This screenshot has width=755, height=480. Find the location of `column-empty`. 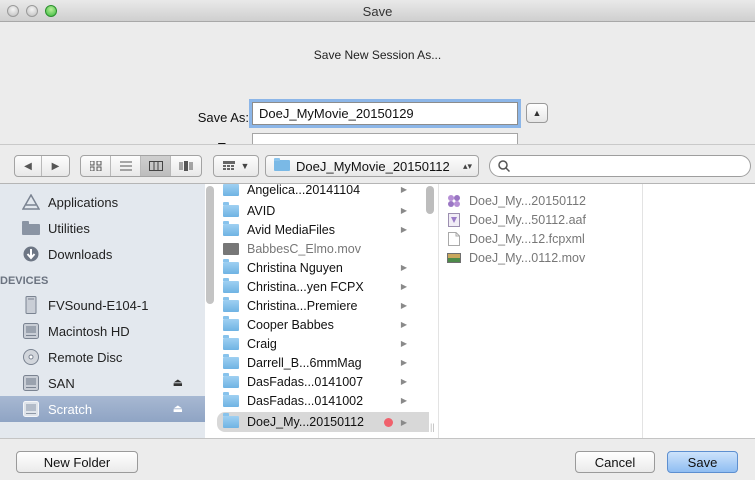

column-empty is located at coordinates (699, 311).